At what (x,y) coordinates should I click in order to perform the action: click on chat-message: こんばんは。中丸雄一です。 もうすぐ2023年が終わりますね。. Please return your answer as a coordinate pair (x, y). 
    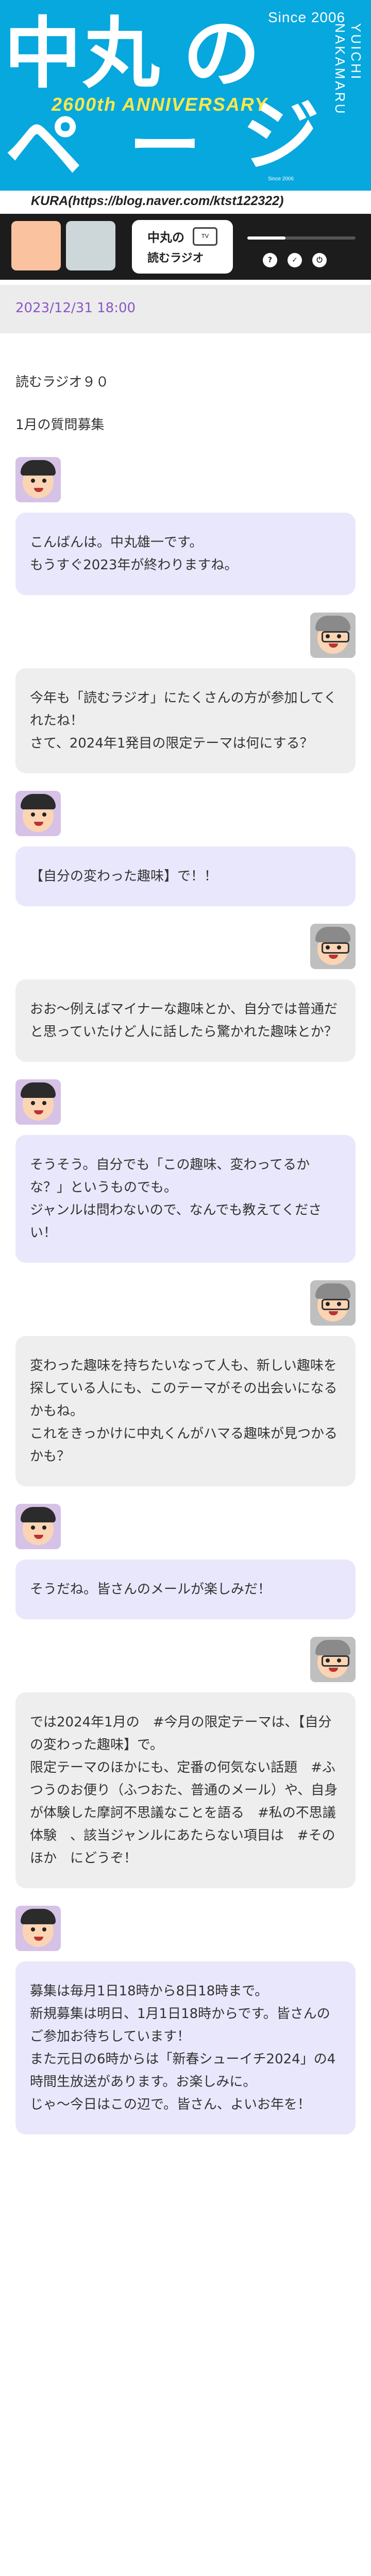
    Looking at the image, I should click on (185, 526).